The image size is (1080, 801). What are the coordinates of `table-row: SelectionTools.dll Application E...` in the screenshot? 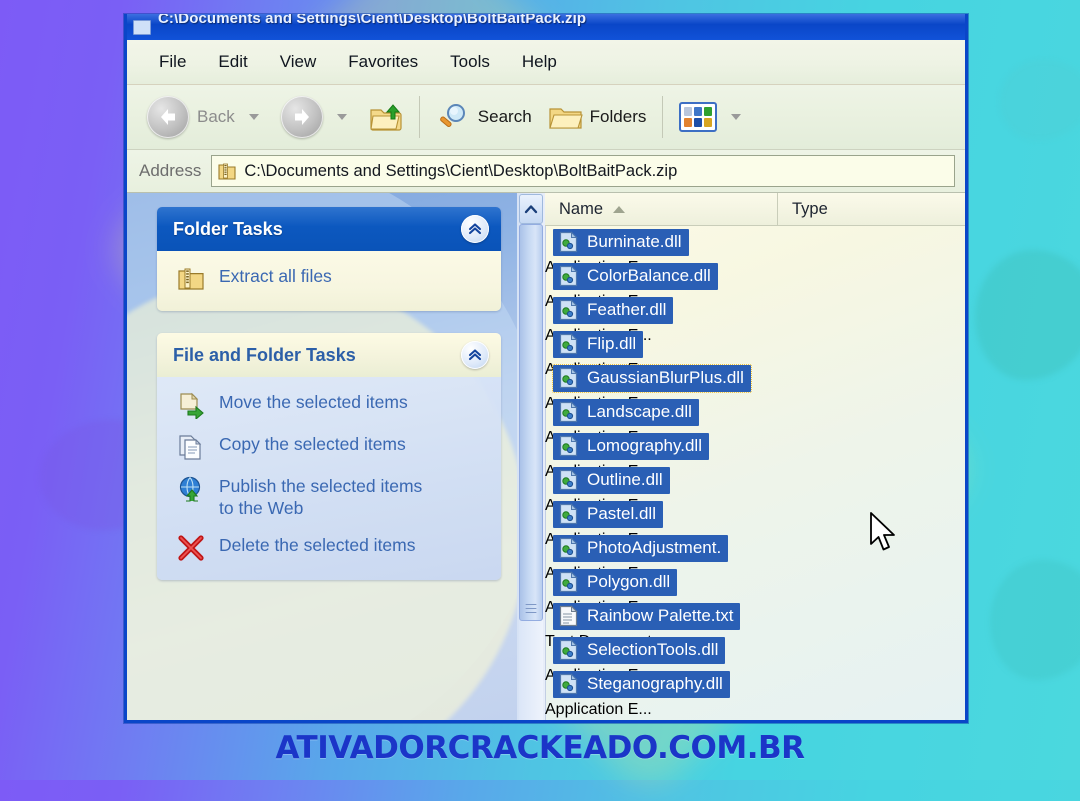 It's located at (755, 658).